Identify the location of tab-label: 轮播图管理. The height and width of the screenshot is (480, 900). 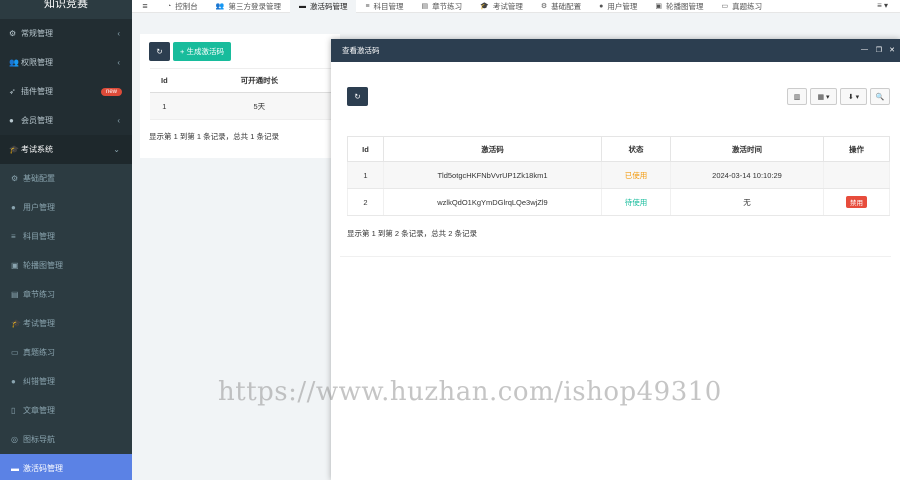
(685, 6).